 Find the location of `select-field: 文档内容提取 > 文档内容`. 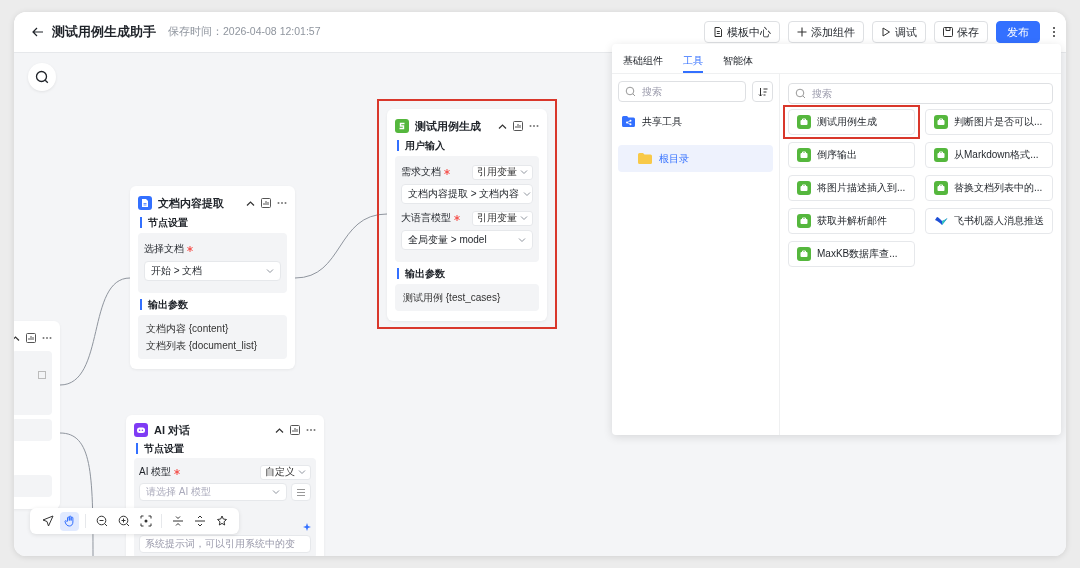

select-field: 文档内容提取 > 文档内容 is located at coordinates (467, 194).